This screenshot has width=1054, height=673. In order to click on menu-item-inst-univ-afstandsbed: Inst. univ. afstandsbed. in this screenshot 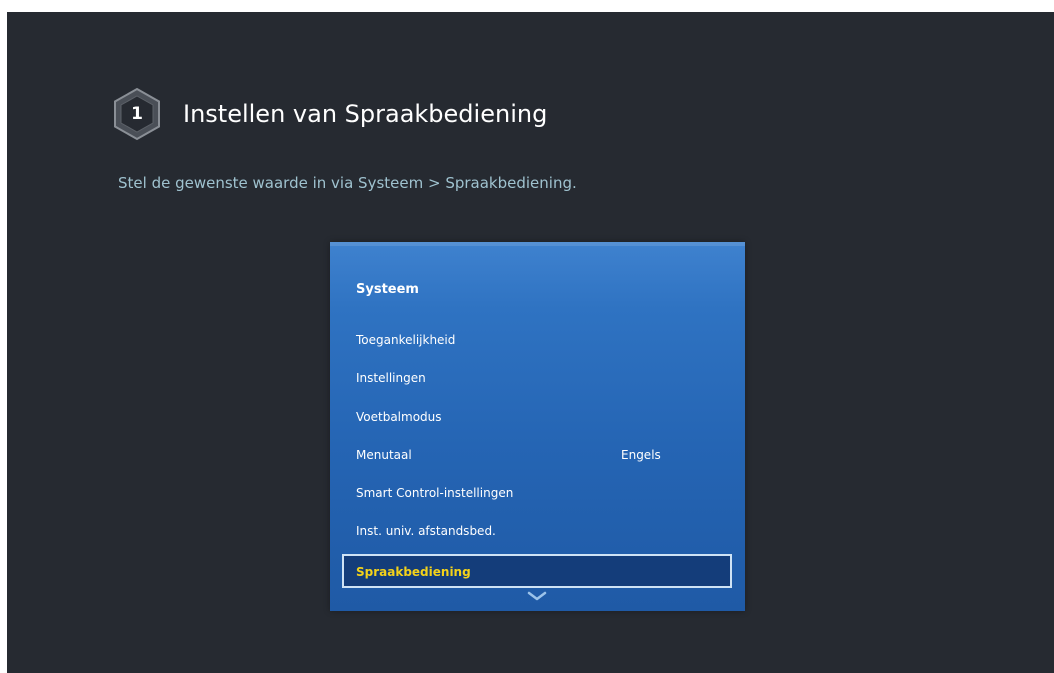, I will do `click(536, 531)`.